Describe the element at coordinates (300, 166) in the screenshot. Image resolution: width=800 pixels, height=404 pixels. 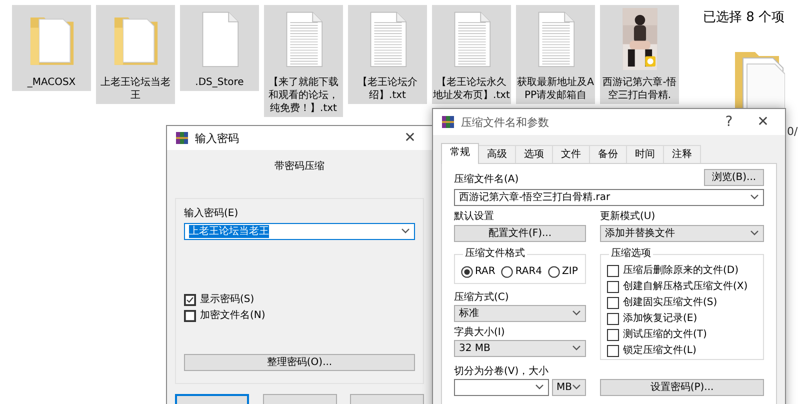
I see `dialog-heading: 带密码压缩` at that location.